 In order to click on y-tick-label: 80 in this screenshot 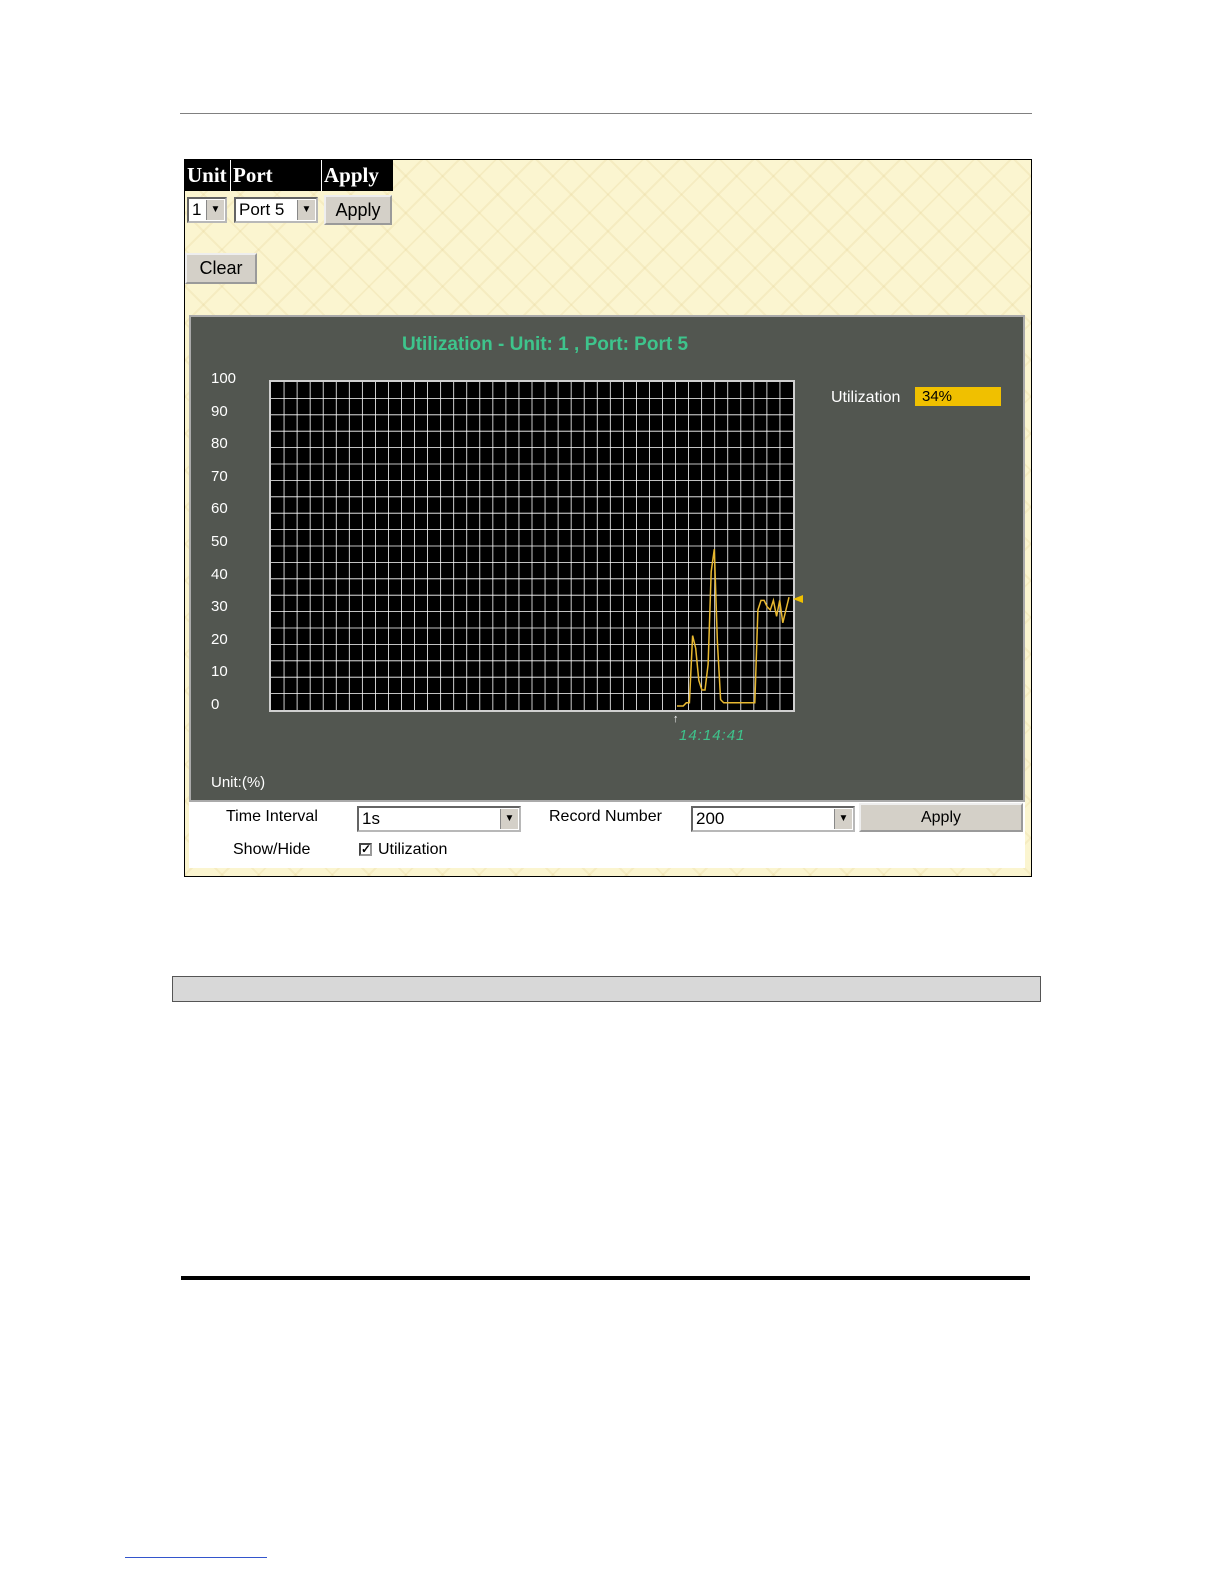, I will do `click(219, 444)`.